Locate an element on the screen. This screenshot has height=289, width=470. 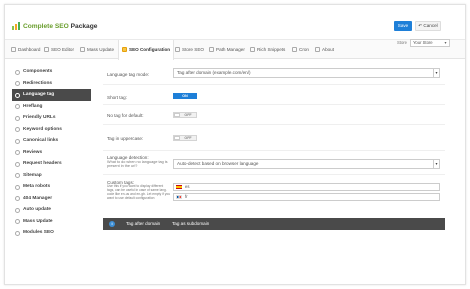
store-select: Your Store ▾ is located at coordinates (430, 43).